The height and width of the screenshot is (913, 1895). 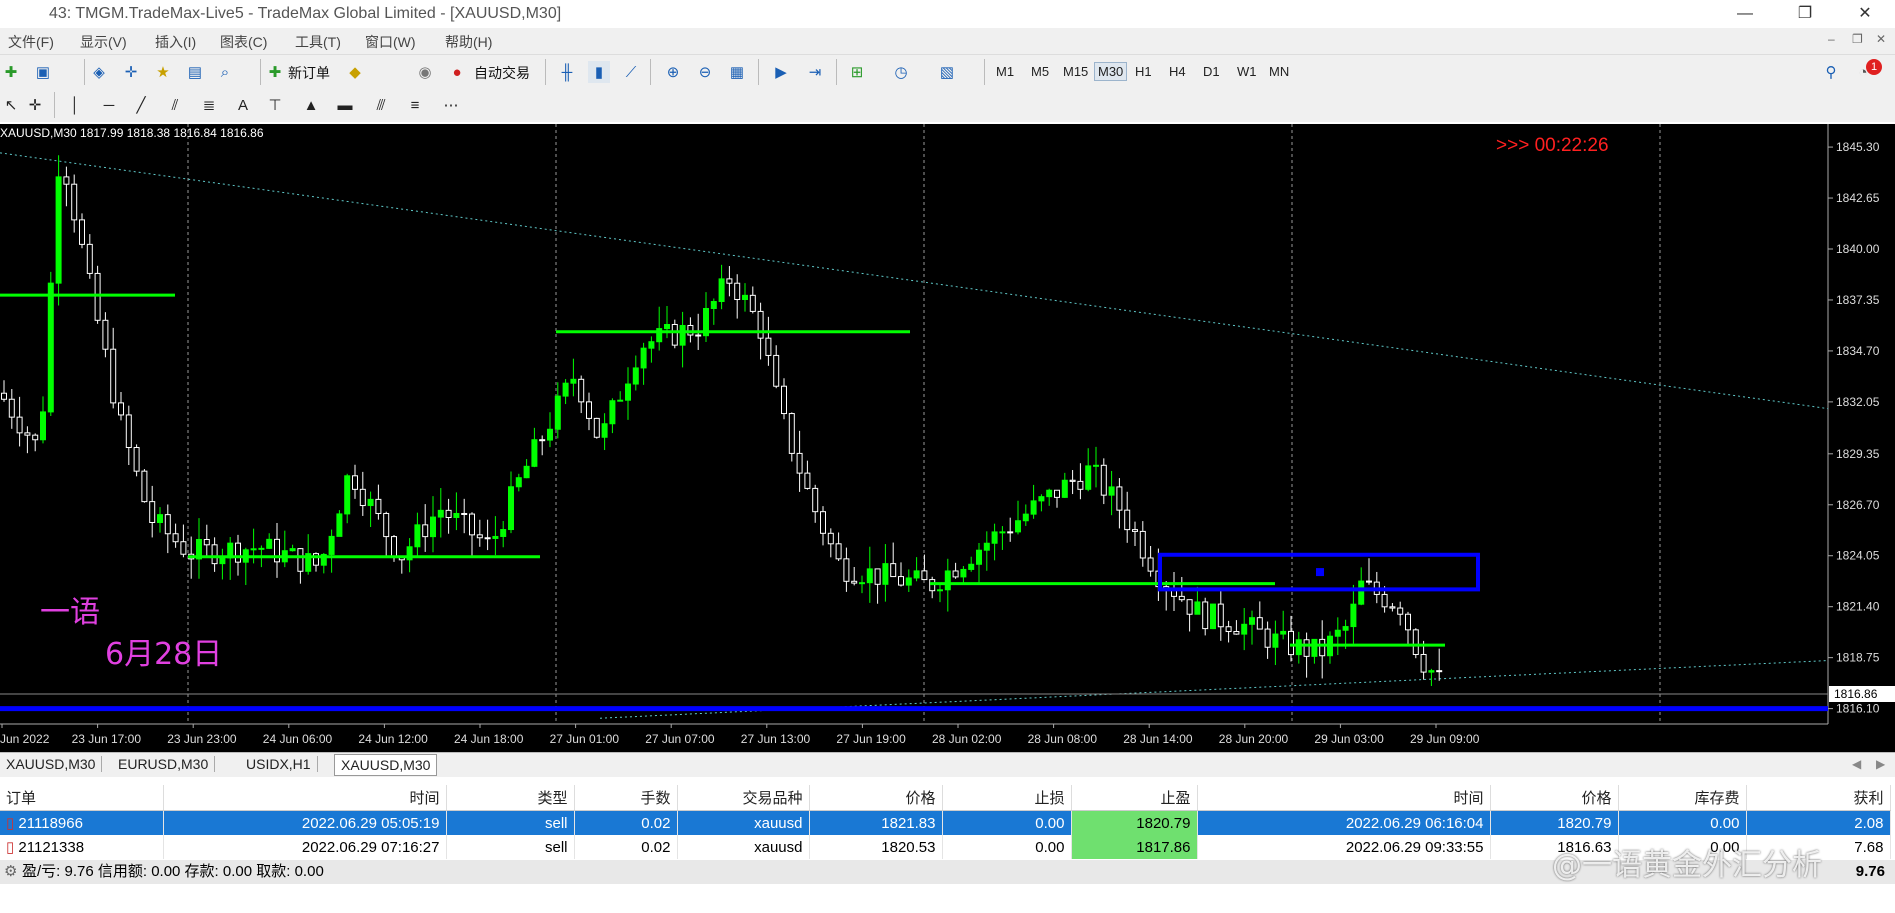 What do you see at coordinates (279, 764) in the screenshot?
I see `tab-usidx-h1: USIDX,H1` at bounding box center [279, 764].